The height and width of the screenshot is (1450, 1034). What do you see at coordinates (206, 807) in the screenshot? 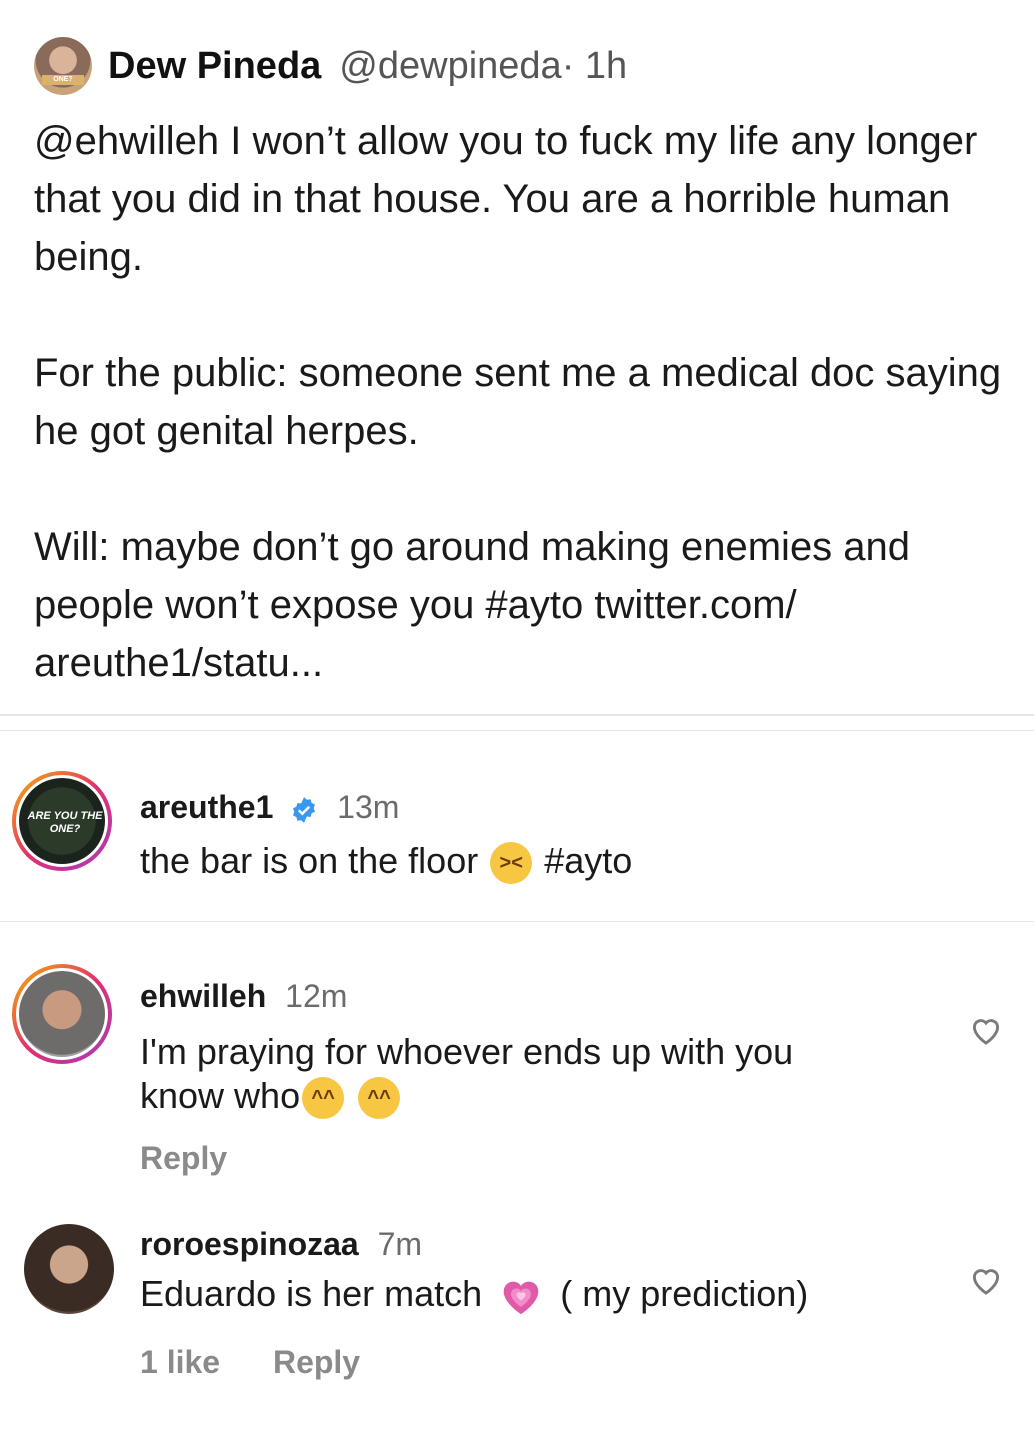
I see `comment-username: areuthe1` at bounding box center [206, 807].